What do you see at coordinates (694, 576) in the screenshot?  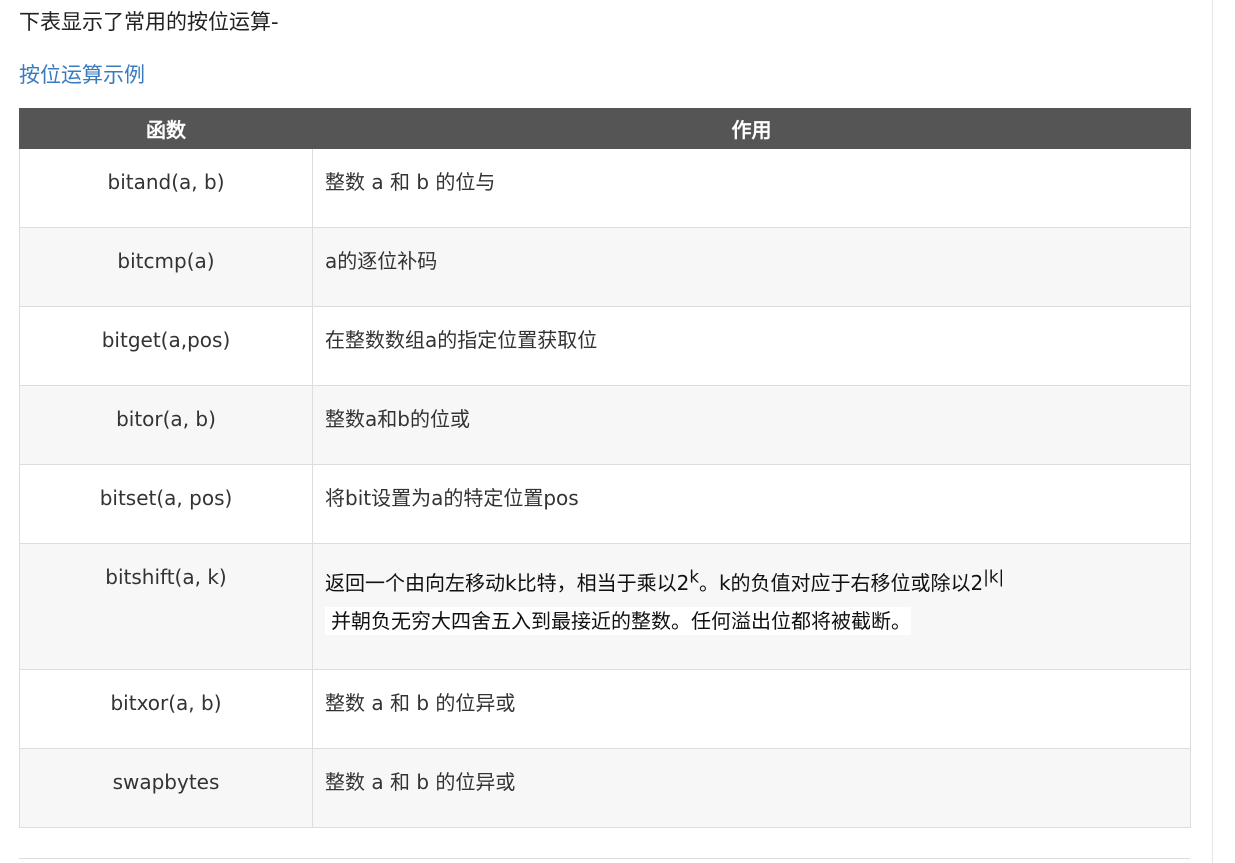 I see `exponent-k: k` at bounding box center [694, 576].